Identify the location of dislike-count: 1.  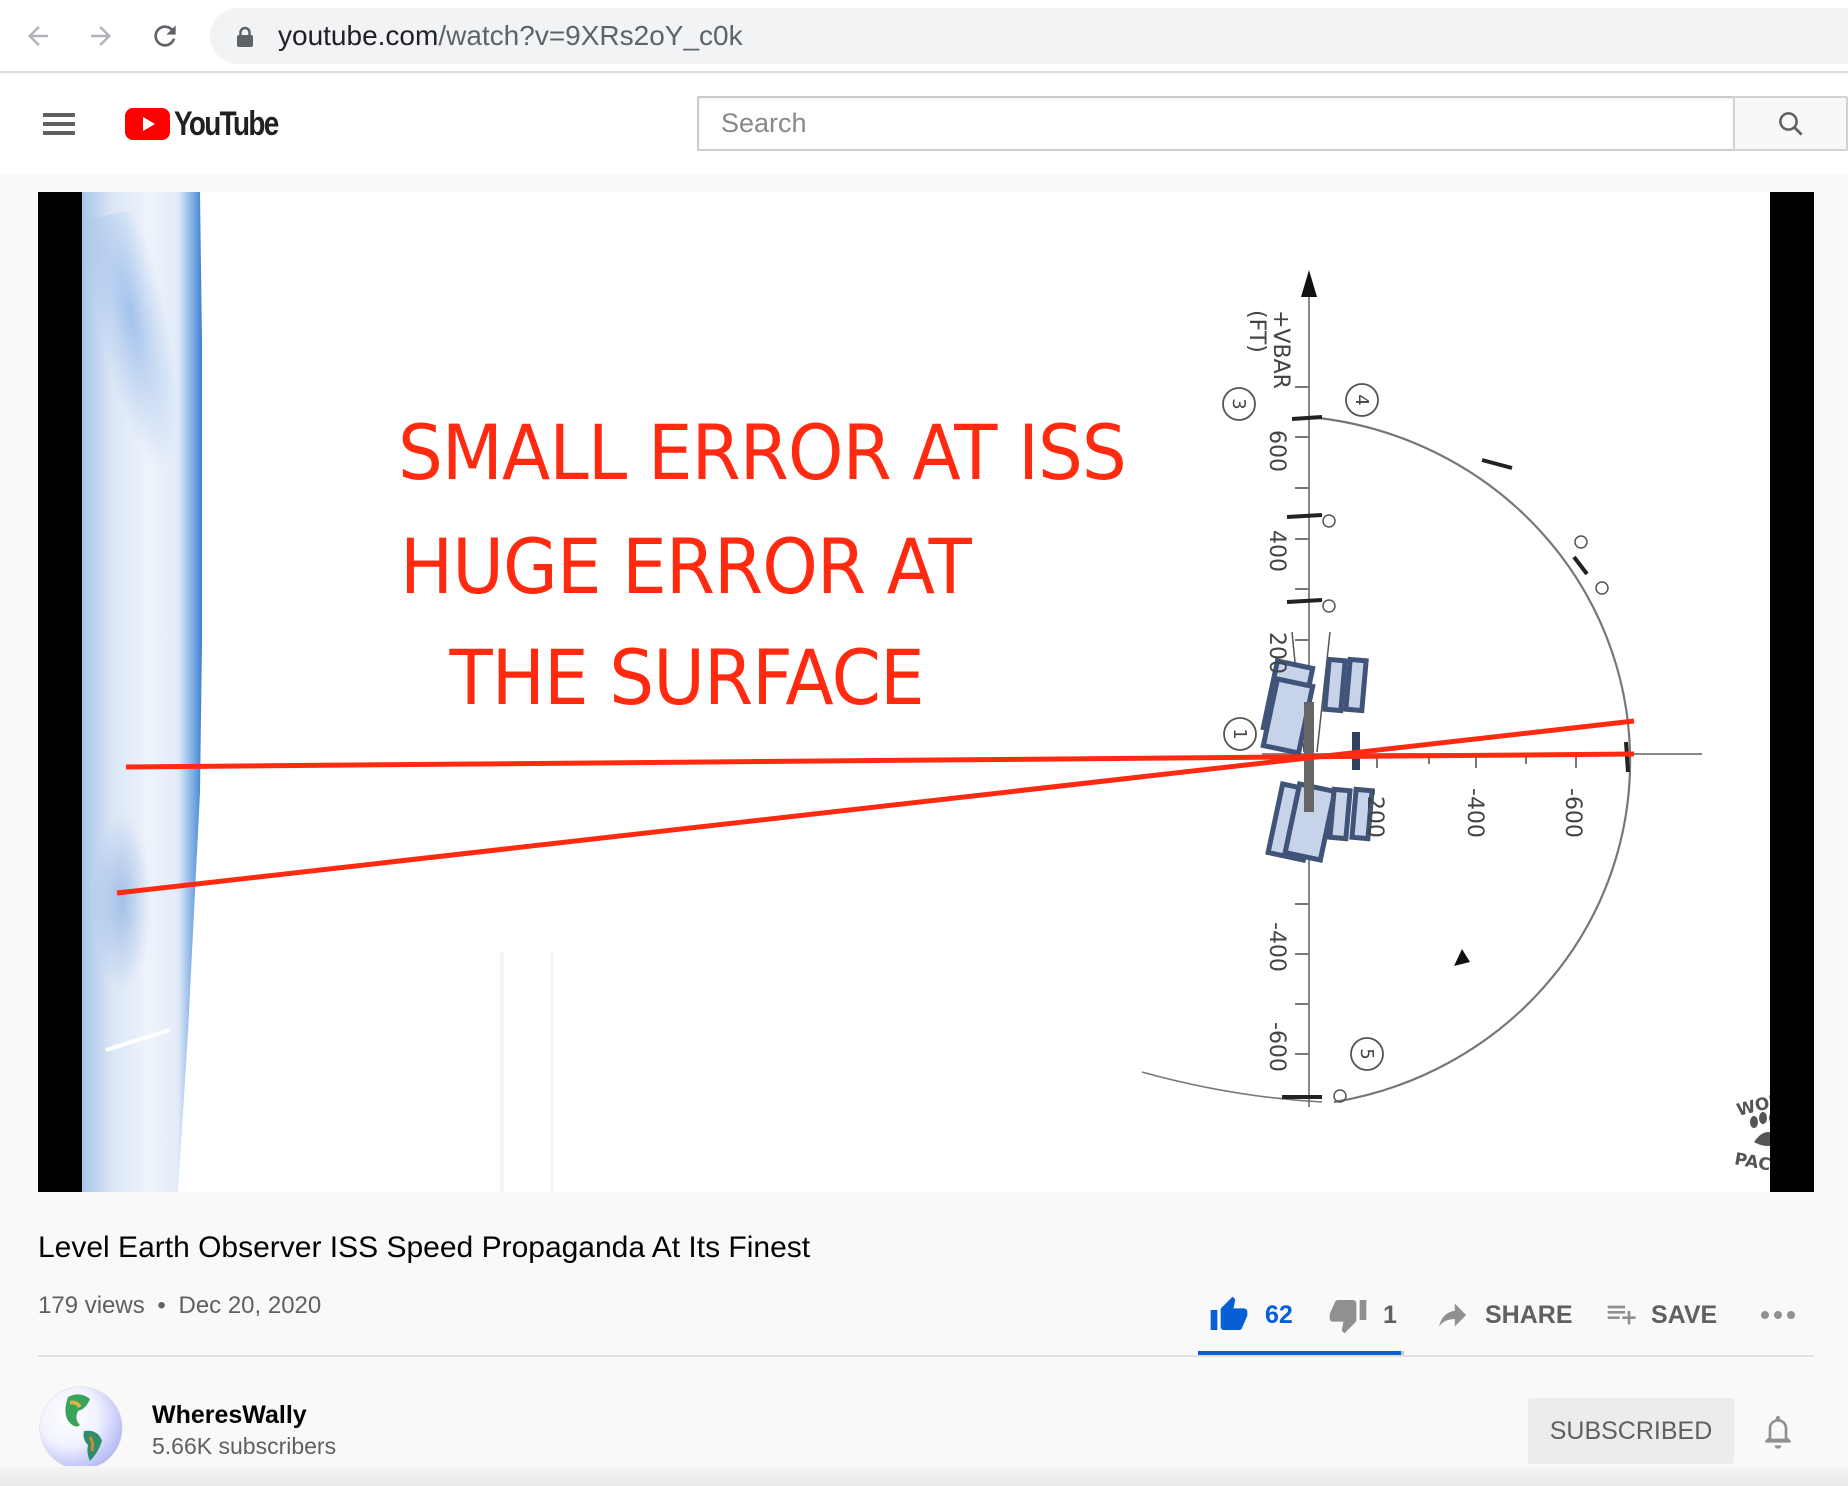
(1390, 1314).